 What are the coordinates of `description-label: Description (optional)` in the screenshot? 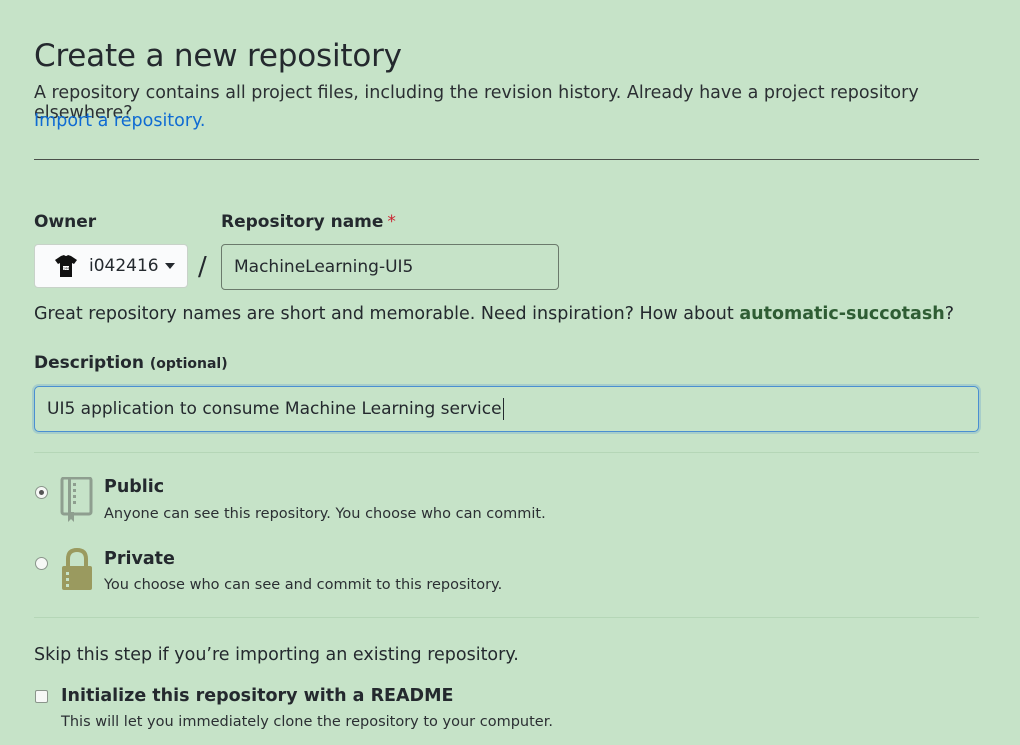 It's located at (131, 363).